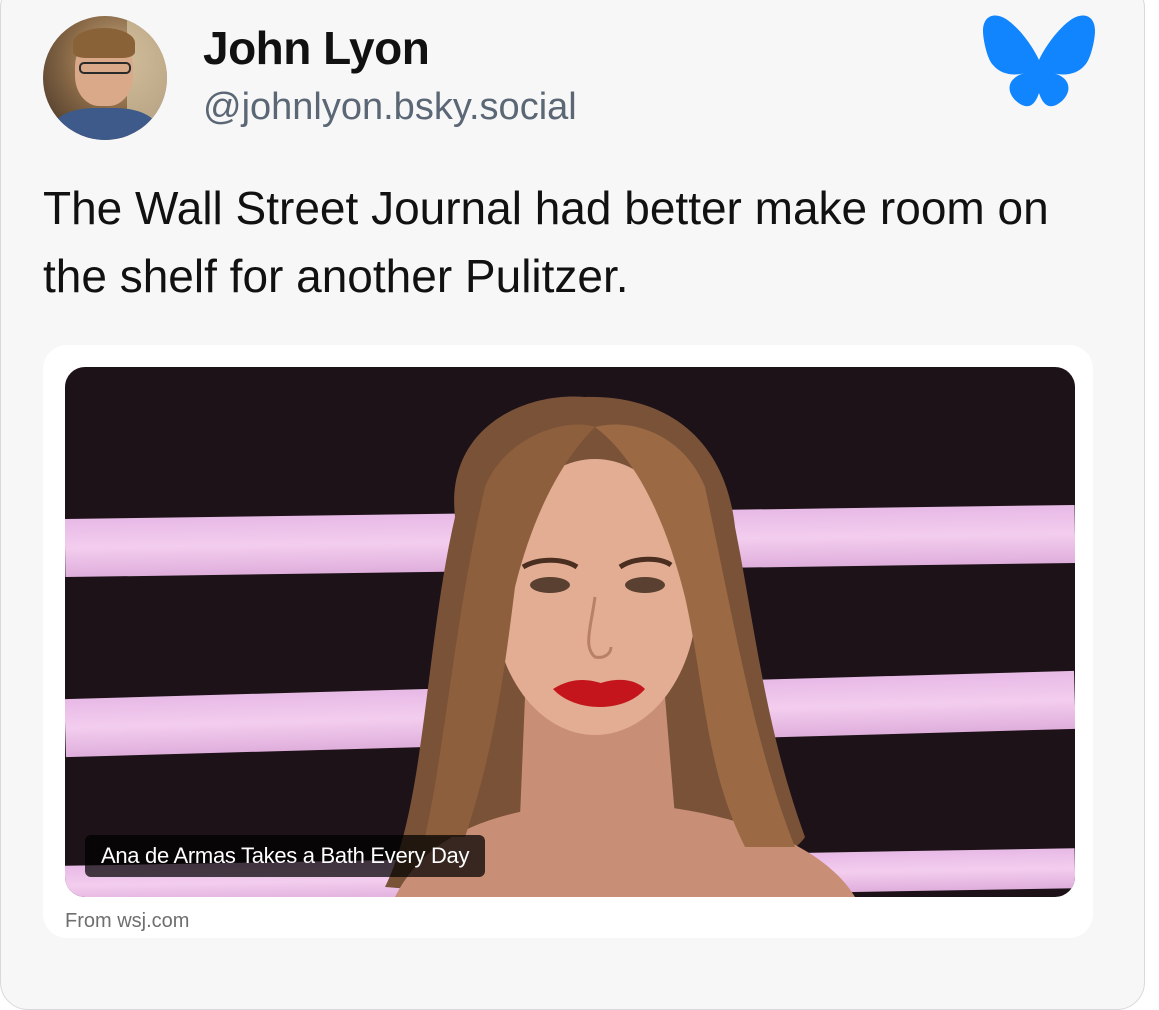 The height and width of the screenshot is (1010, 1159). What do you see at coordinates (127, 921) in the screenshot?
I see `link-source-domain: From wsj.com` at bounding box center [127, 921].